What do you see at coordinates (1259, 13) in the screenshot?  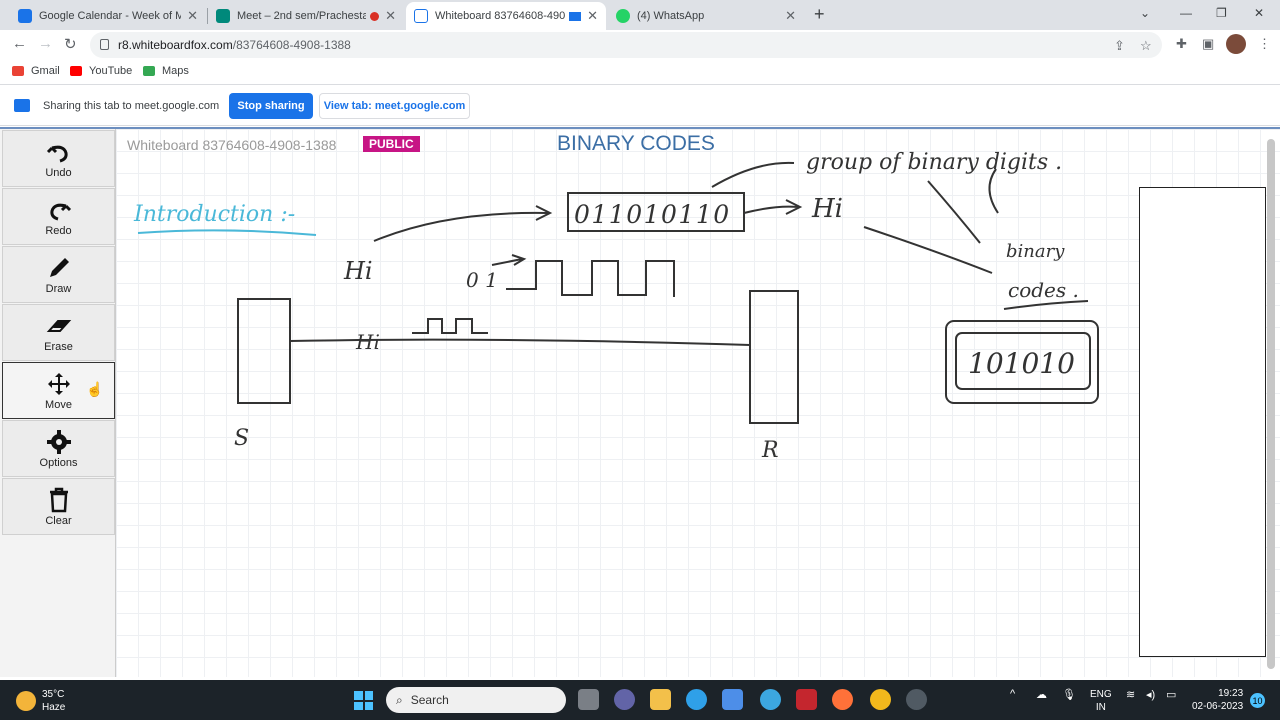 I see `close-window-button: ✕` at bounding box center [1259, 13].